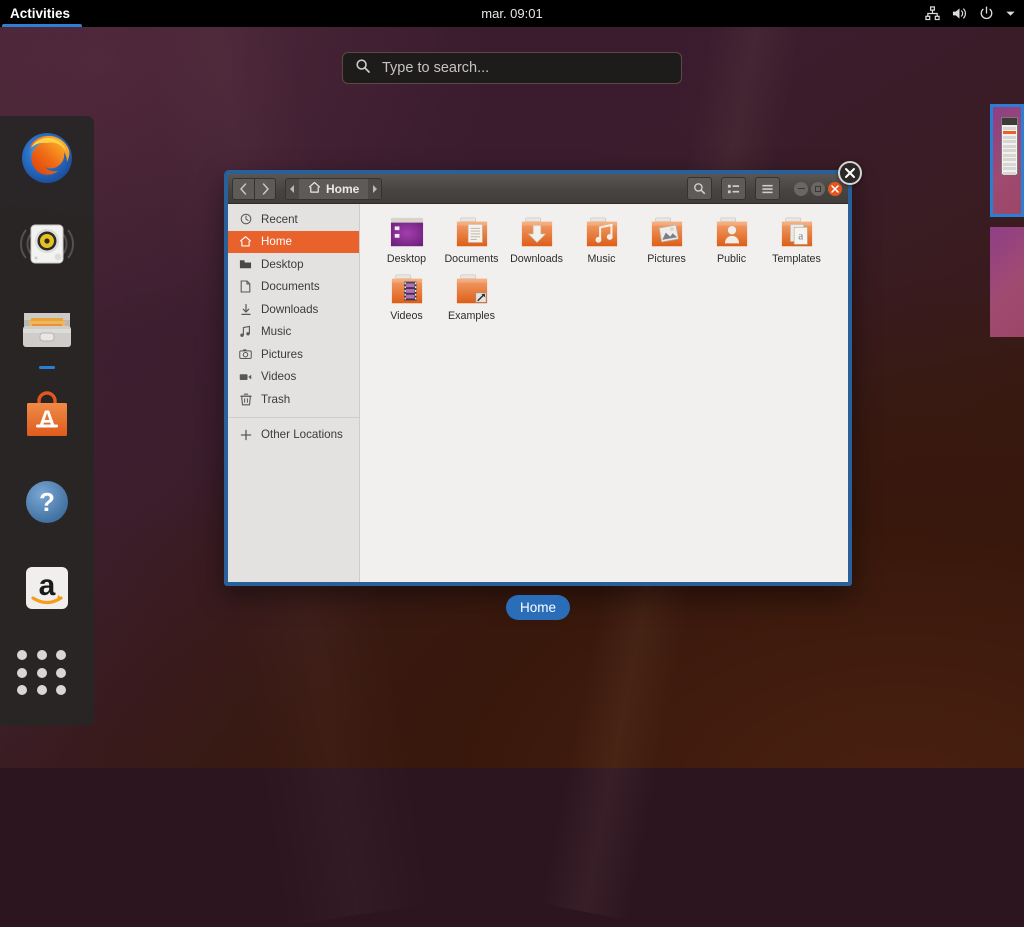  Describe the element at coordinates (1009, 146) in the screenshot. I see `workspace-window-preview` at that location.